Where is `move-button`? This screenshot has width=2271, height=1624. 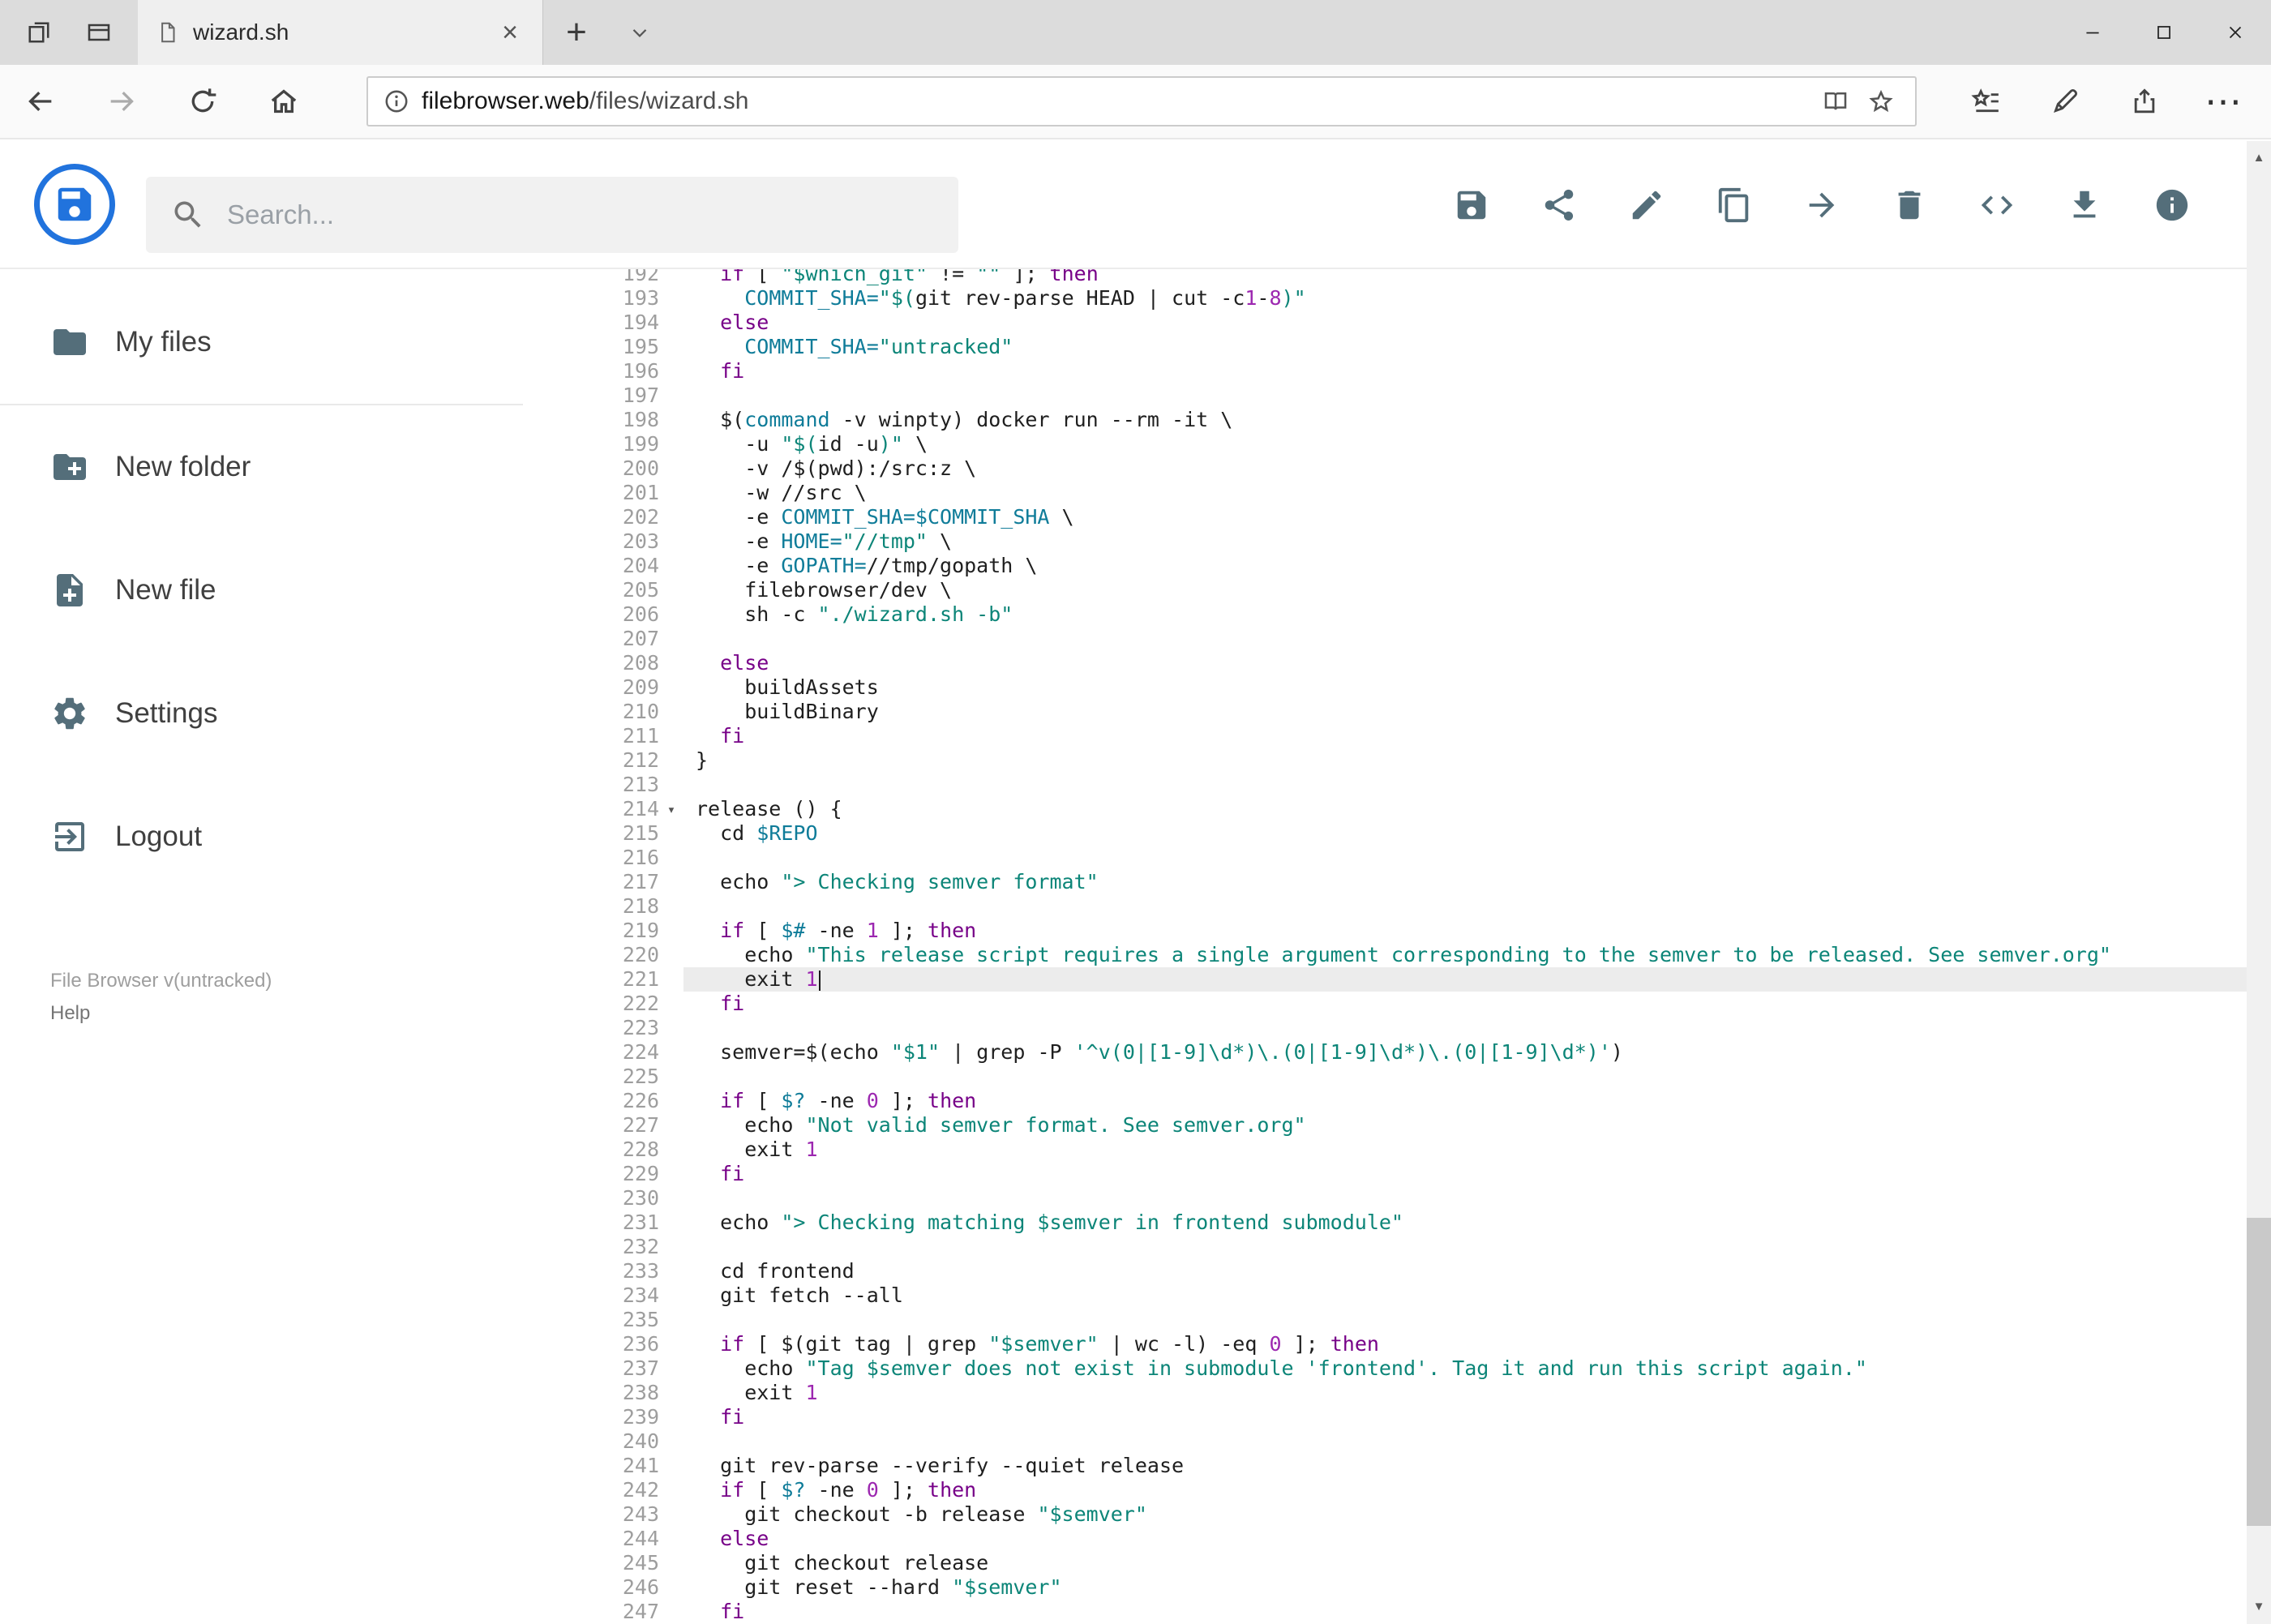 move-button is located at coordinates (1822, 205).